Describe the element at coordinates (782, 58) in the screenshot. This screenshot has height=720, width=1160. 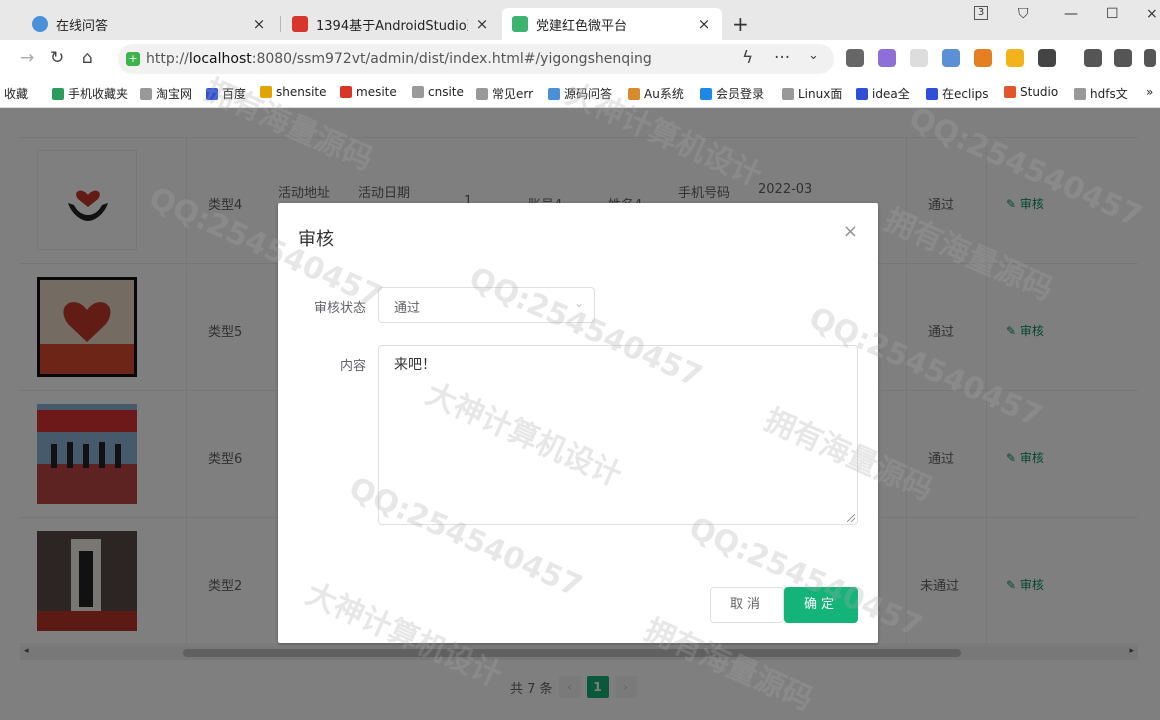
I see `more-icon: ···` at that location.